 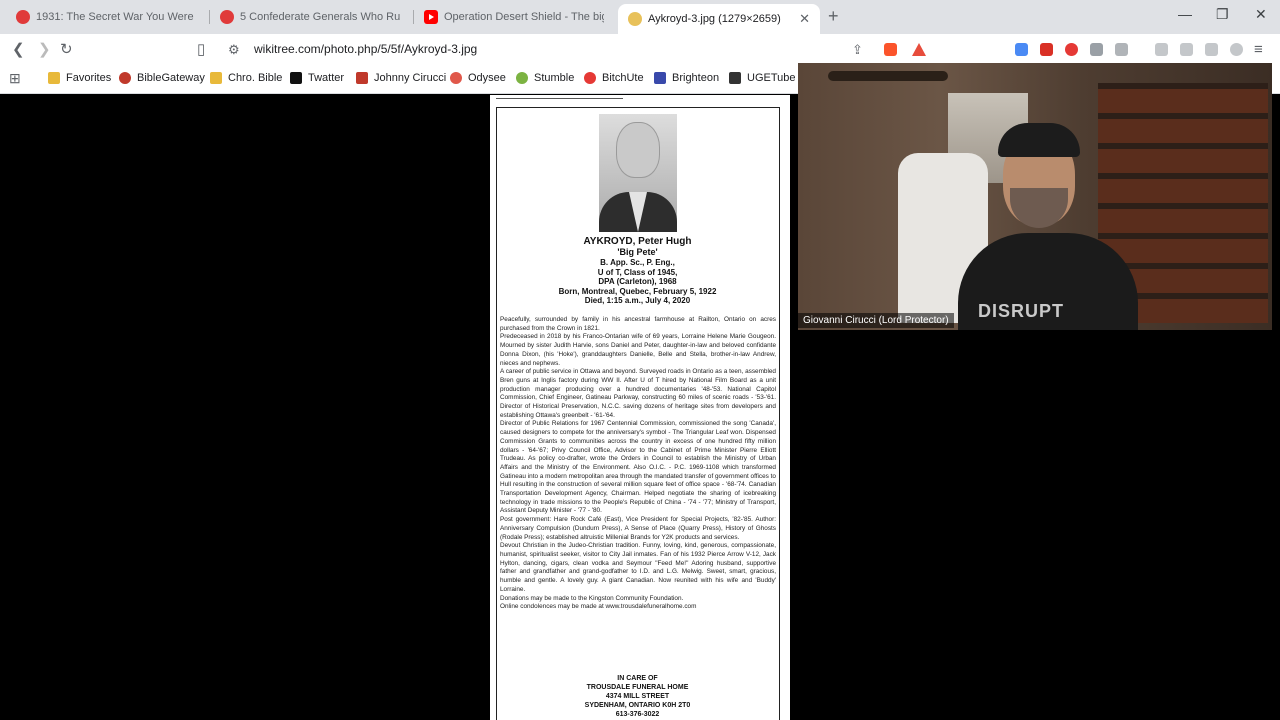 I want to click on apps-grid-icon: ⊞, so click(x=15, y=78).